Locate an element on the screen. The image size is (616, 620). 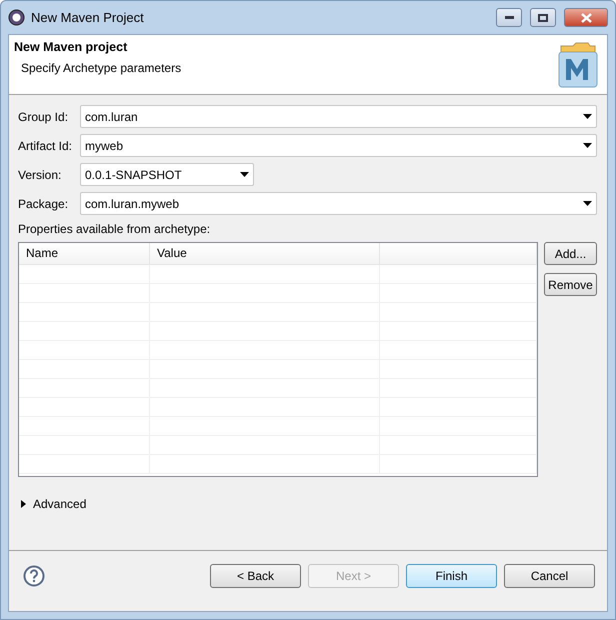
field-label: Version: is located at coordinates (40, 175).